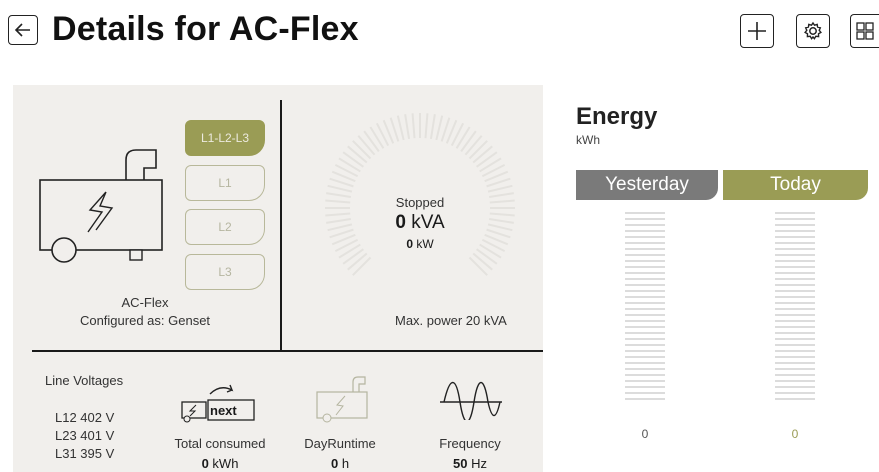  What do you see at coordinates (84, 380) in the screenshot?
I see `line-voltages-title: Line Voltages` at bounding box center [84, 380].